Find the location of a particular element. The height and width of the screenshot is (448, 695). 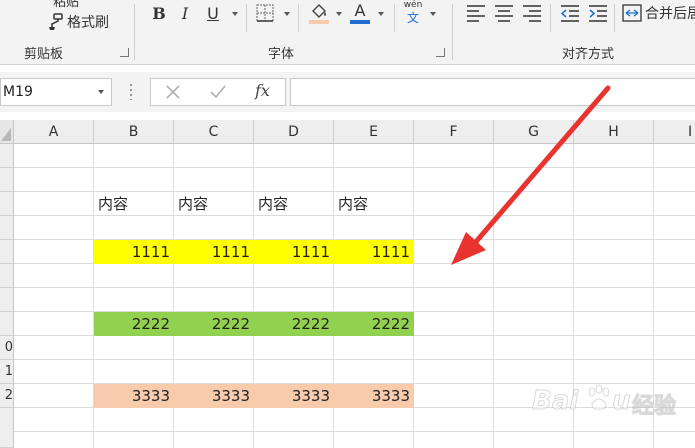

baidu-watermark-logo: Bai u 经验 is located at coordinates (611, 412).